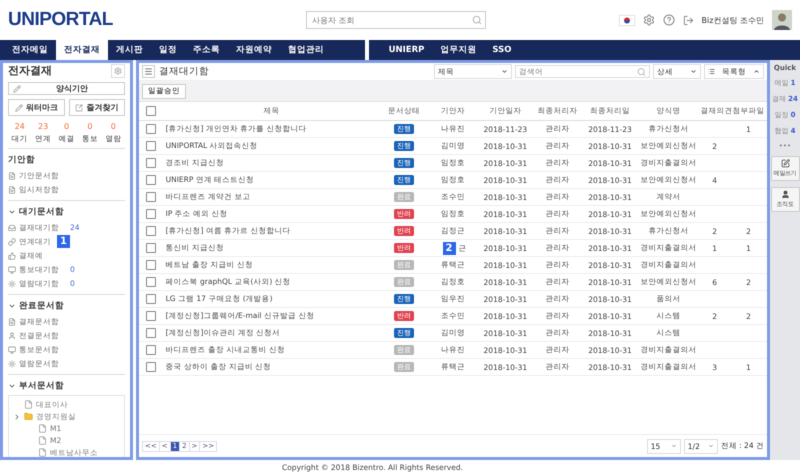 This screenshot has height=475, width=800. I want to click on settings-button, so click(118, 71).